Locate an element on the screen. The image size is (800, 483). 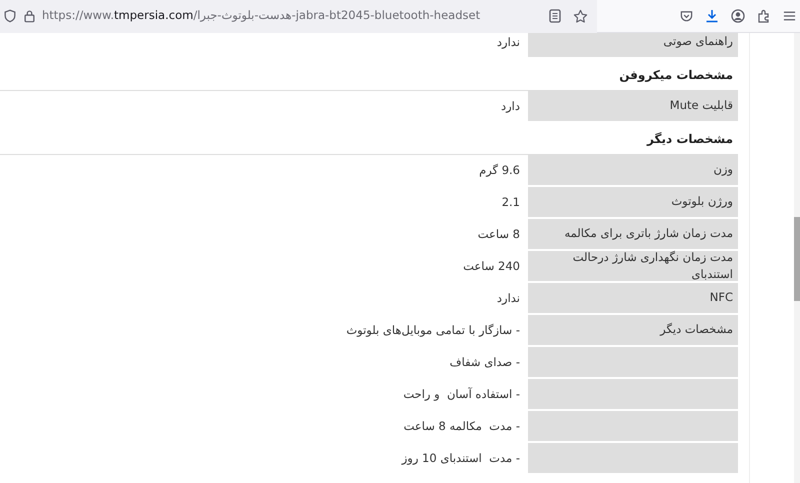
scrollbar-thumb is located at coordinates (797, 259).